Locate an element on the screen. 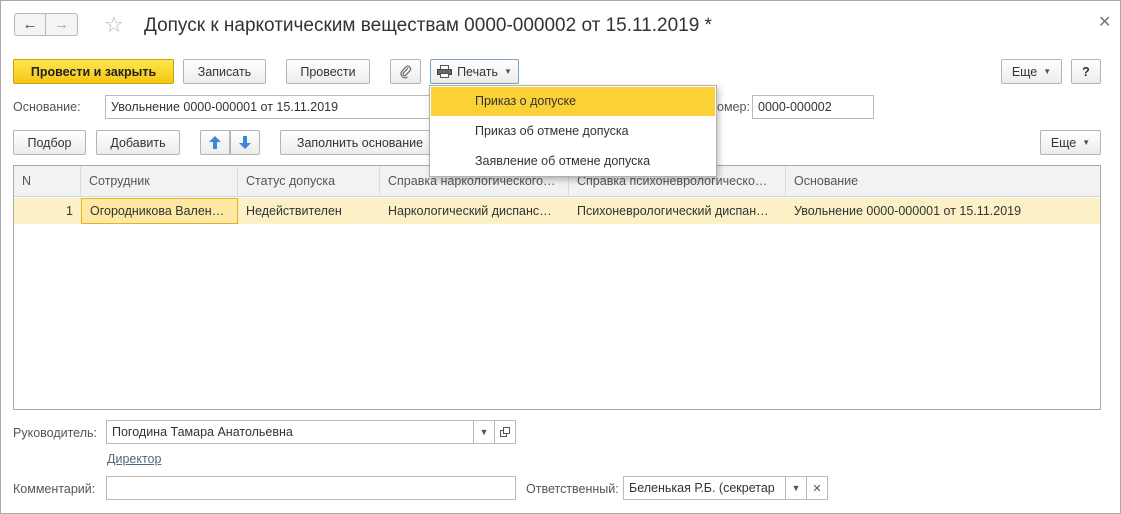  print-button: Печать ▼ is located at coordinates (474, 71).